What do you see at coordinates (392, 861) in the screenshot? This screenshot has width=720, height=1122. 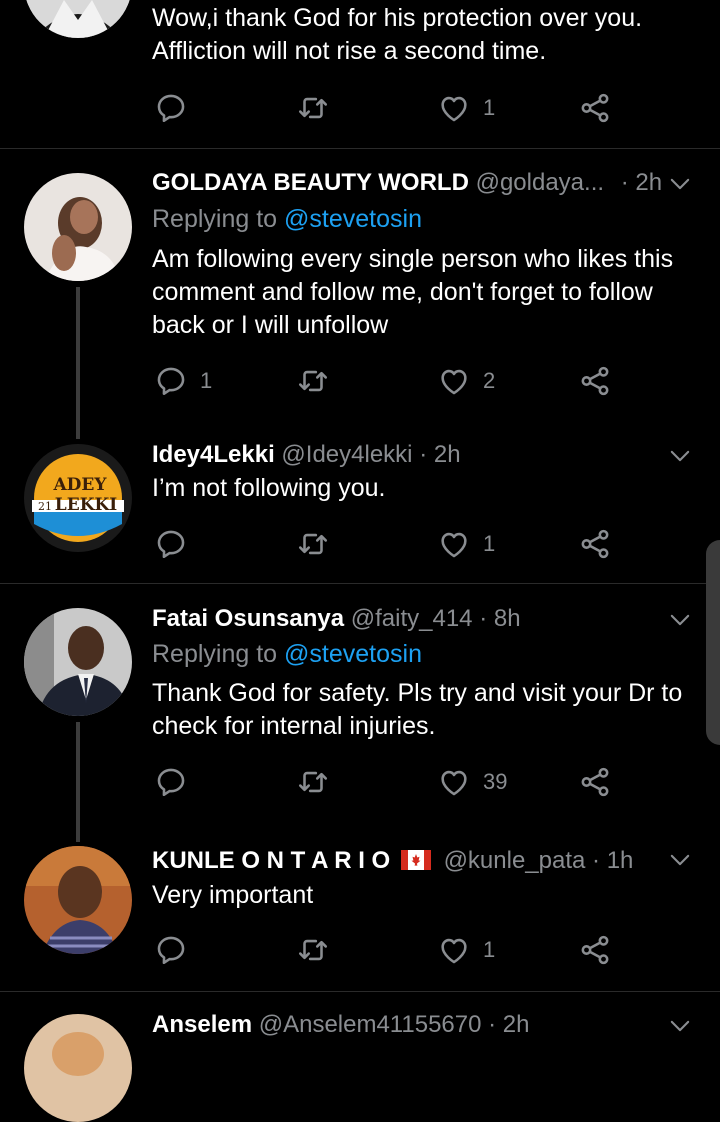 I see `tweet-header: KUNLE O N T A R I O @kunle_pata · 1h` at bounding box center [392, 861].